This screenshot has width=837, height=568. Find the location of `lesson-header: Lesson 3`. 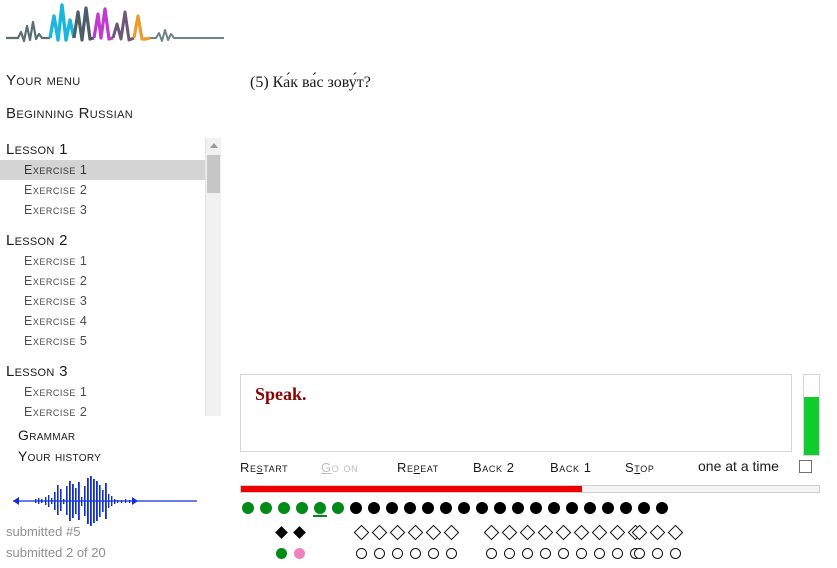

lesson-header: Lesson 3 is located at coordinates (102, 371).